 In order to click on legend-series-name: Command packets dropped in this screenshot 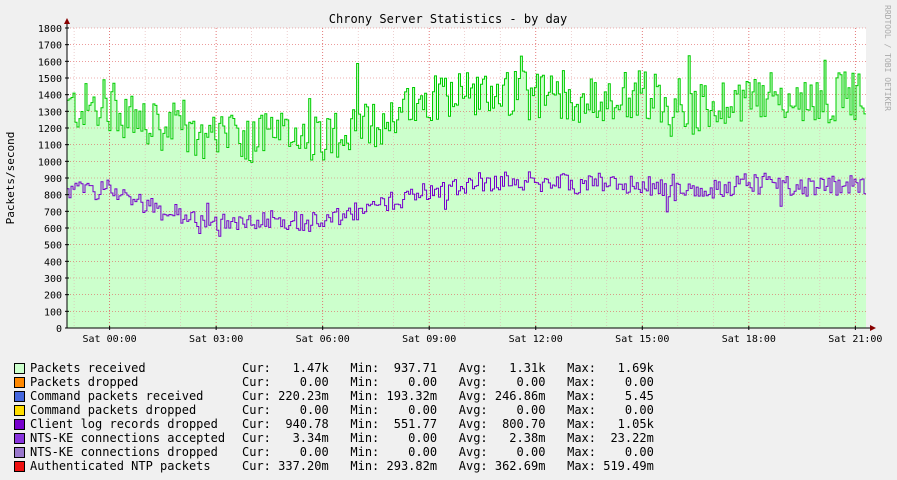, I will do `click(113, 410)`.